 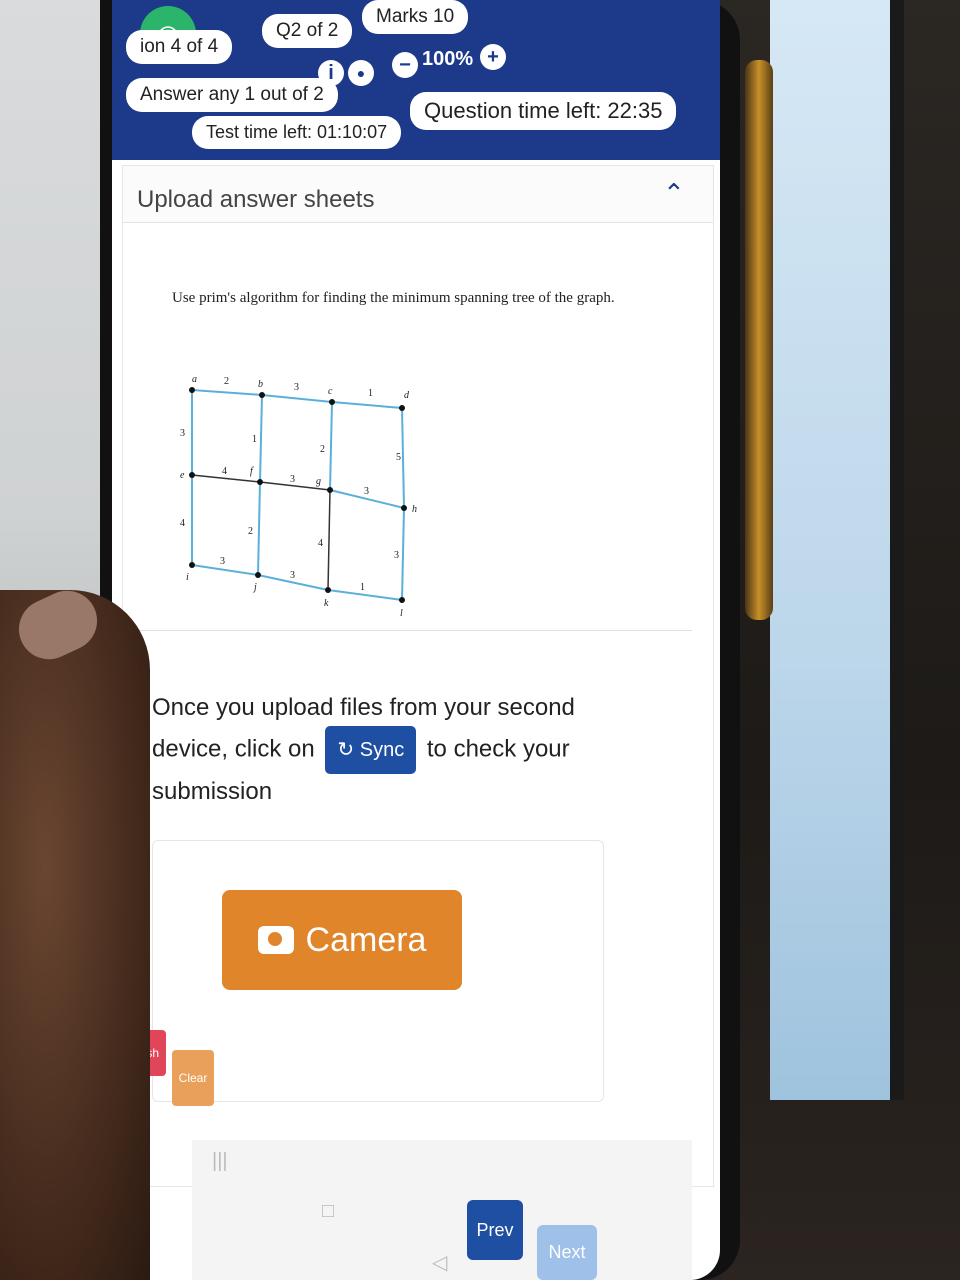 What do you see at coordinates (759, 340) in the screenshot?
I see `phone-case-edge` at bounding box center [759, 340].